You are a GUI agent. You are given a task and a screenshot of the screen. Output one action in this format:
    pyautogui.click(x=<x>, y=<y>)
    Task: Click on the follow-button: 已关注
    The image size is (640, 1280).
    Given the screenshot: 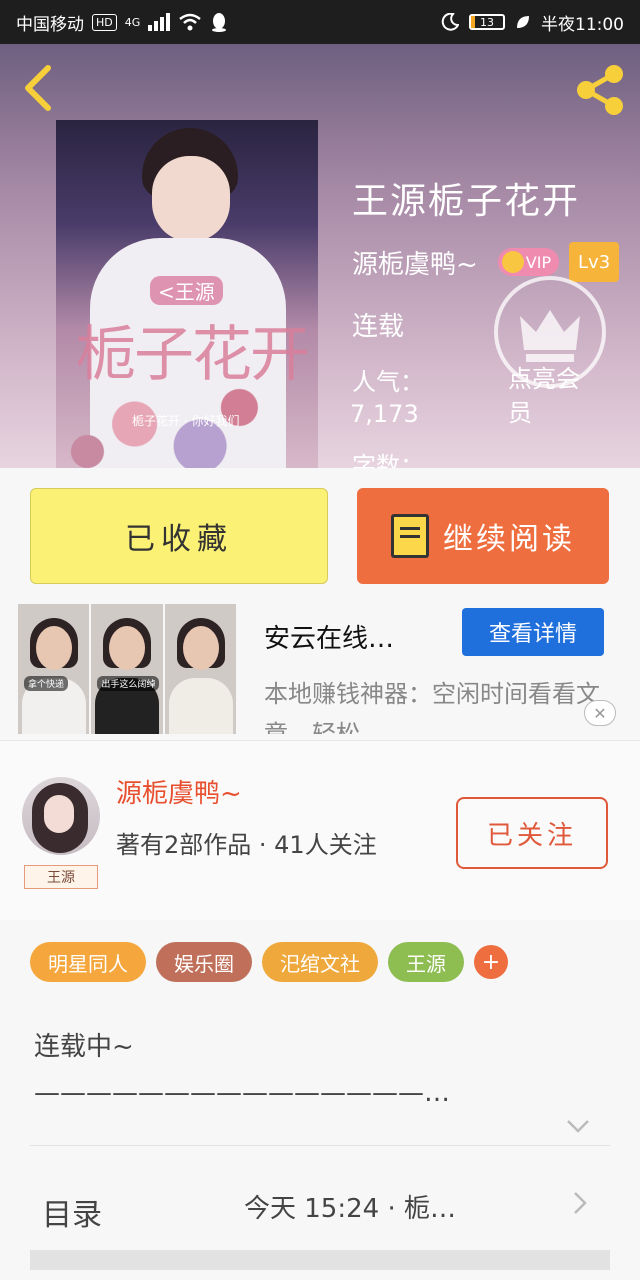 What is the action you would take?
    pyautogui.click(x=532, y=833)
    